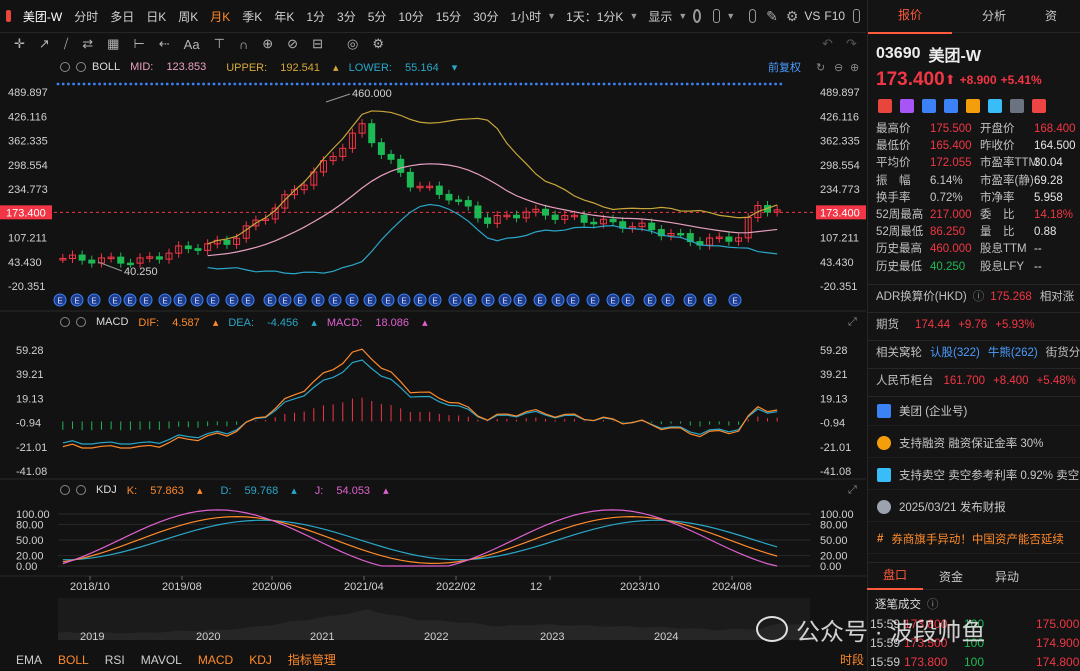 The width and height of the screenshot is (1080, 671). I want to click on feature-margin: 支持融资 融资保证金率 30%, so click(973, 443).